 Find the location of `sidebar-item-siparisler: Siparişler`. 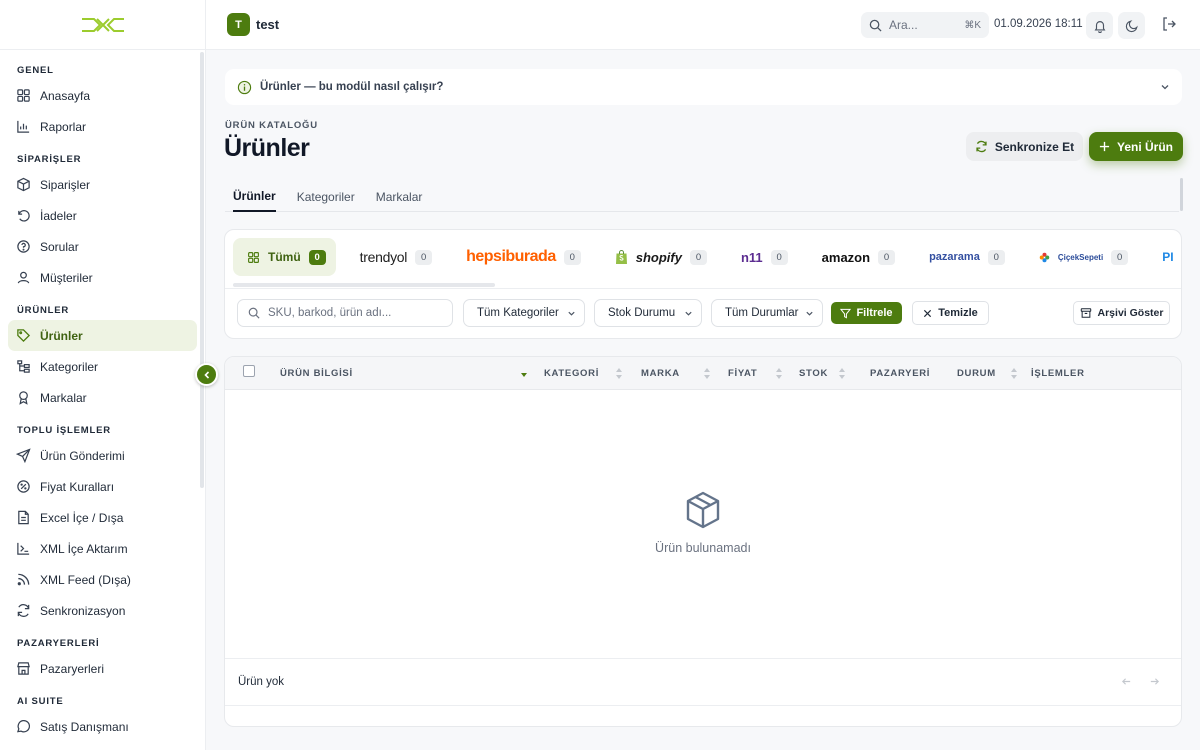

sidebar-item-siparisler: Siparişler is located at coordinates (102, 184).